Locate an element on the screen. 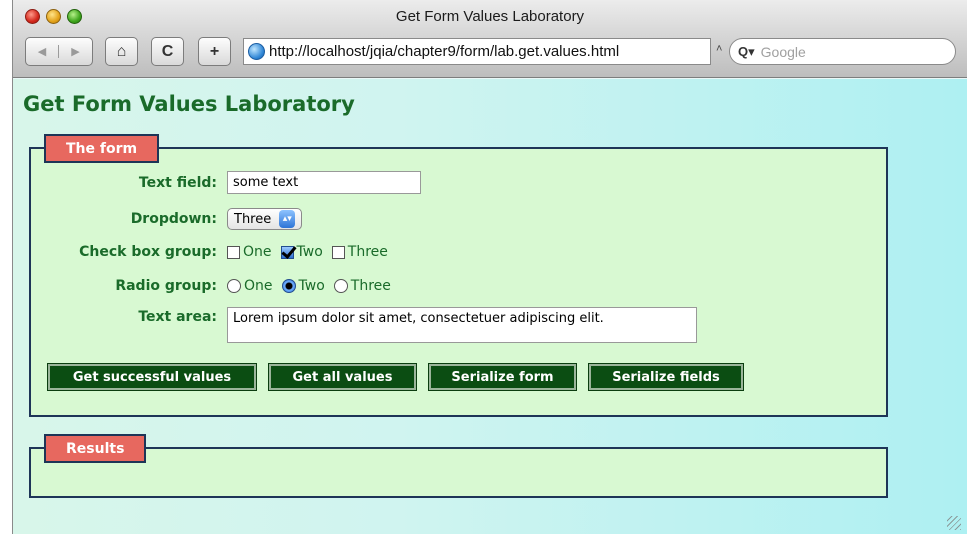 The image size is (967, 534). reload-icon: C is located at coordinates (167, 51).